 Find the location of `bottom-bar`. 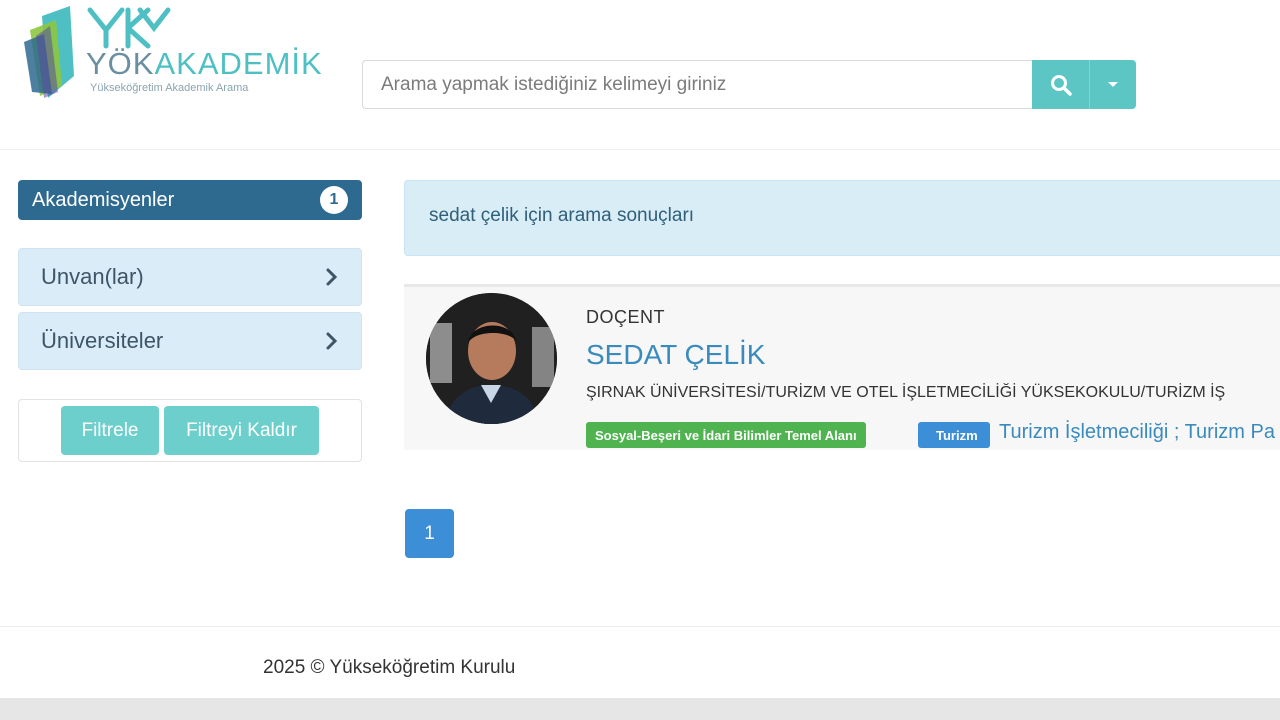

bottom-bar is located at coordinates (640, 709).